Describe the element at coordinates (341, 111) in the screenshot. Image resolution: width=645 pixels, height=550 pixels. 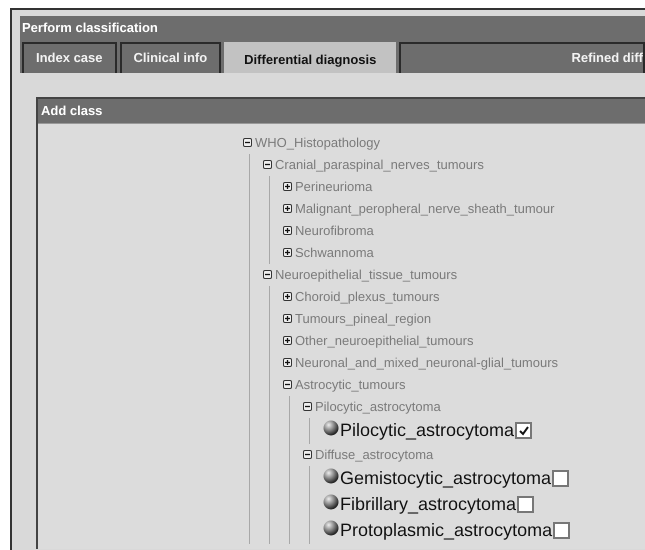
I see `panel-title: Add class` at that location.